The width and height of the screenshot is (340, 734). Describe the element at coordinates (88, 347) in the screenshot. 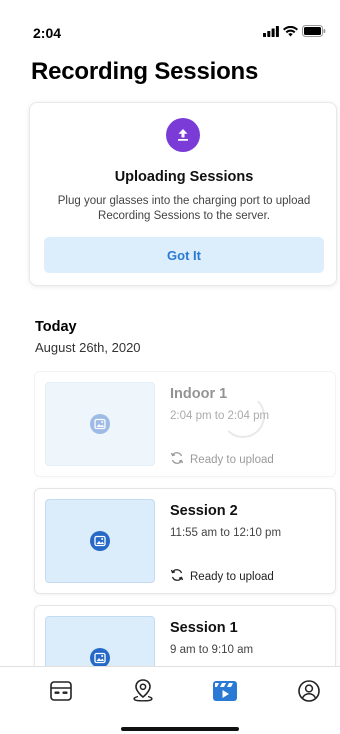

I see `section-date: August 26th, 2020` at that location.